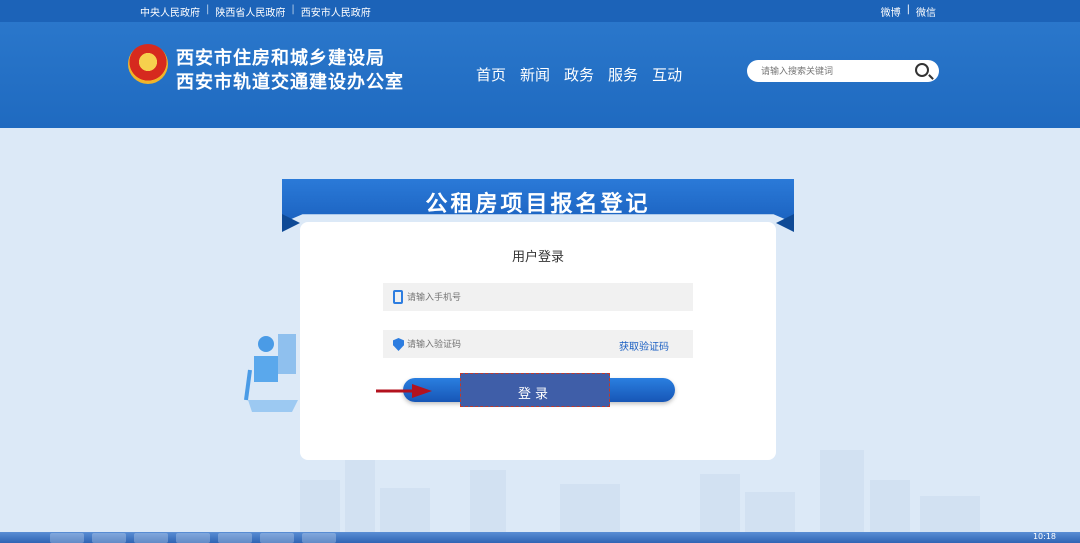  Describe the element at coordinates (507, 297) in the screenshot. I see `phone-input` at that location.